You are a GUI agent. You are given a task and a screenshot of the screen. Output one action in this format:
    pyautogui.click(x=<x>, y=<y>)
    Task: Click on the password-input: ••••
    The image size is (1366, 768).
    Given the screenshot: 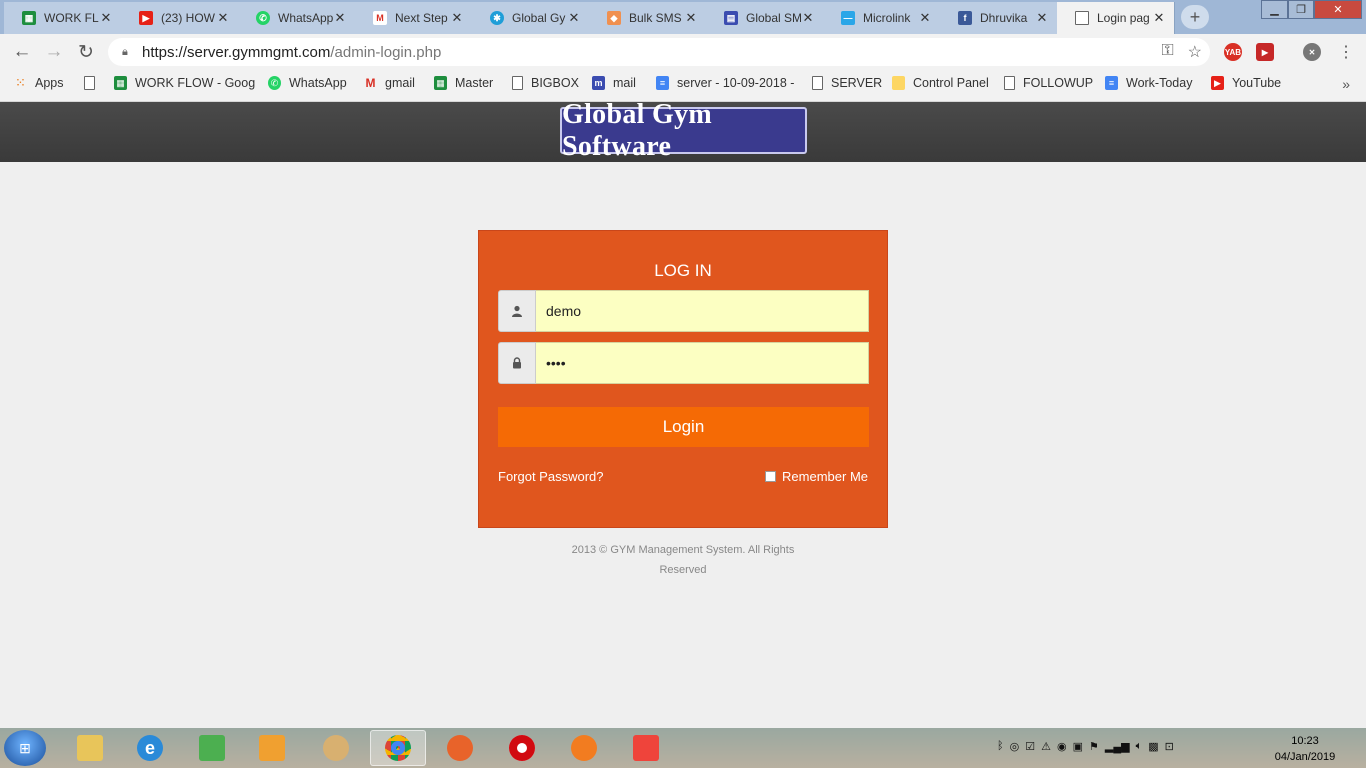 What is the action you would take?
    pyautogui.click(x=702, y=363)
    